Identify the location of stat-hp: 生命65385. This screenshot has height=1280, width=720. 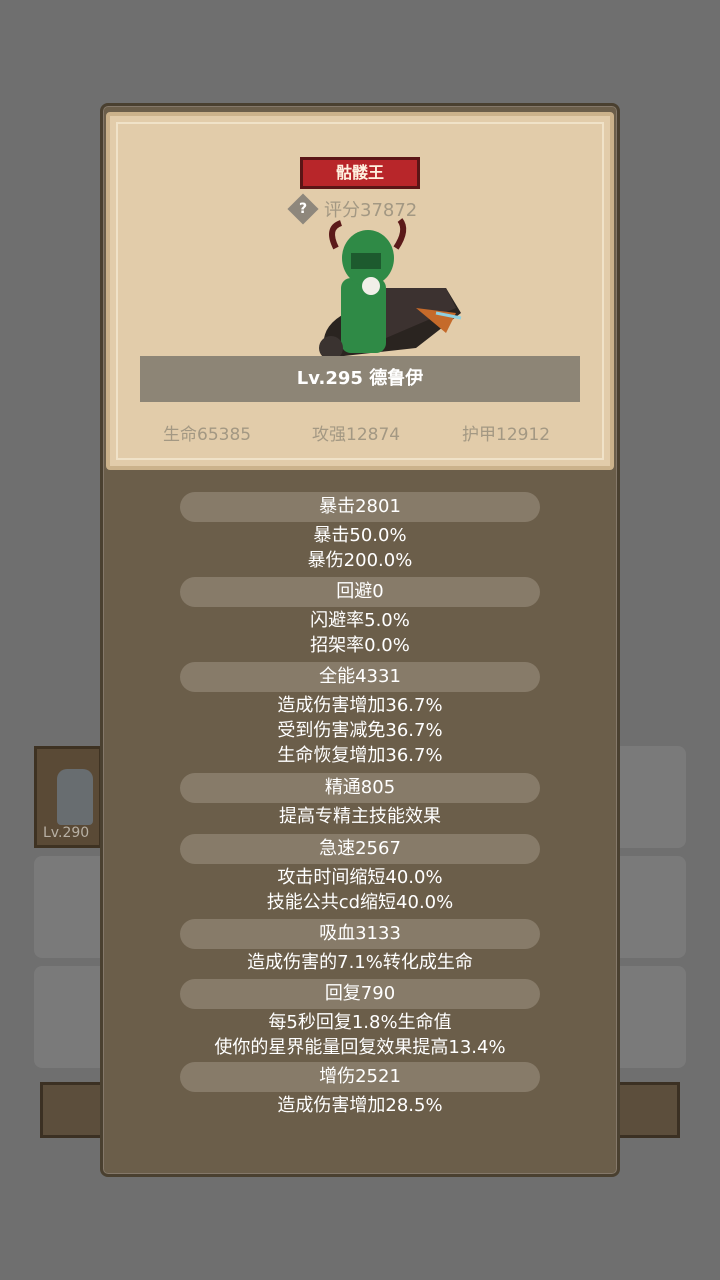
(207, 435).